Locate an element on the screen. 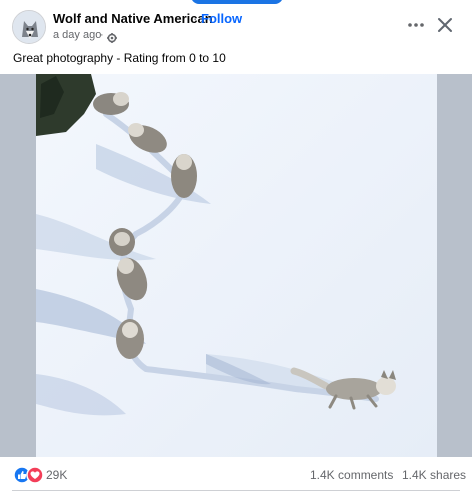 The width and height of the screenshot is (472, 497). love-icon is located at coordinates (35, 475).